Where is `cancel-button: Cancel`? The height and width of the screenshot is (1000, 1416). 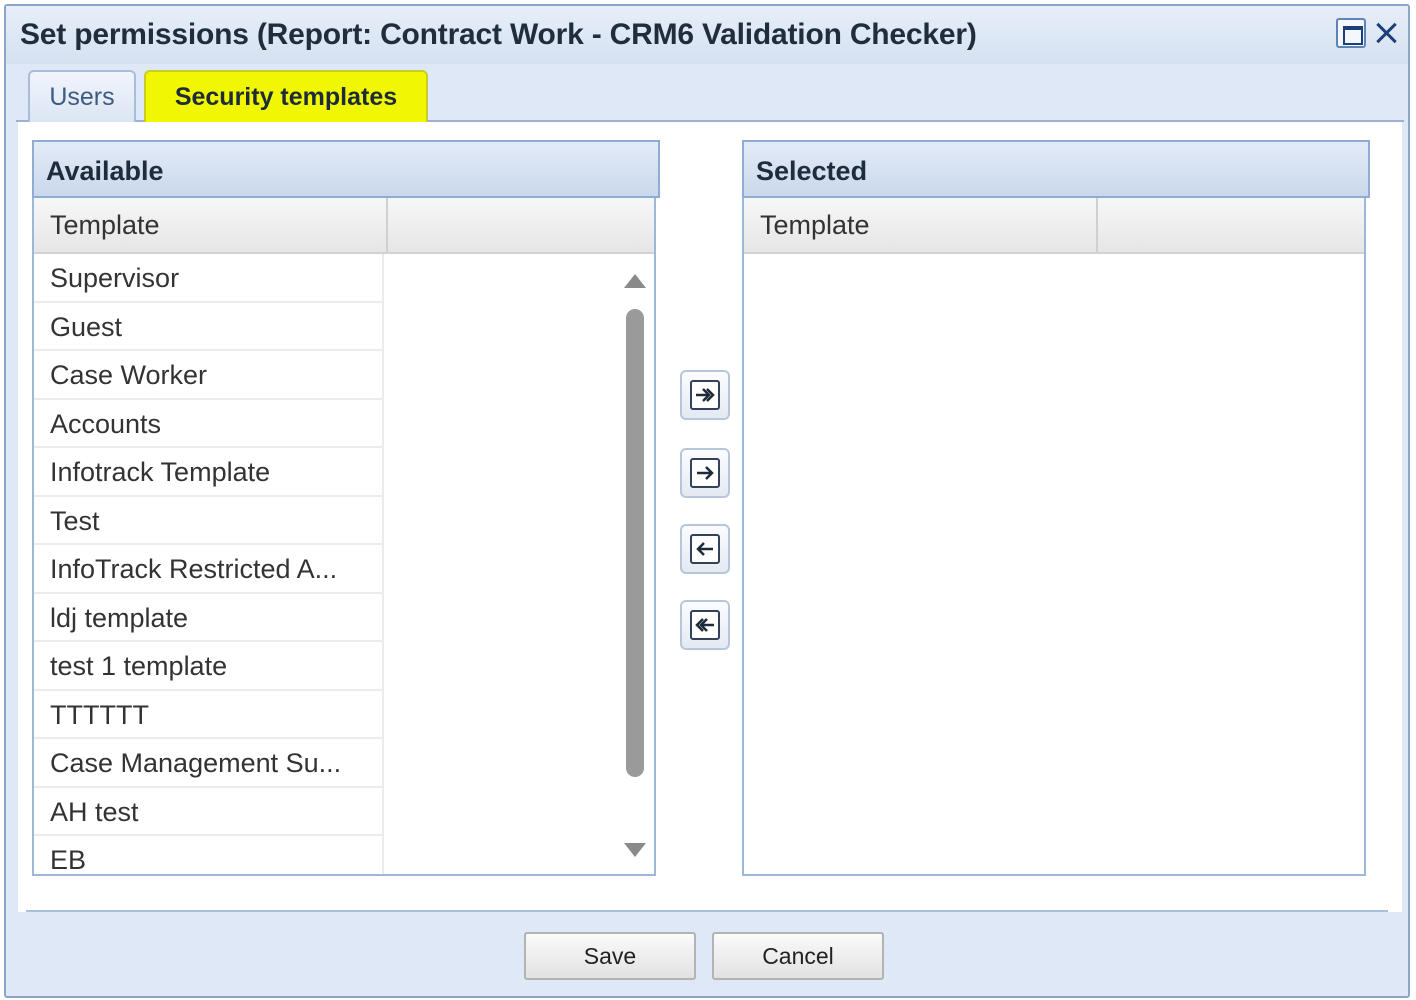
cancel-button: Cancel is located at coordinates (798, 956).